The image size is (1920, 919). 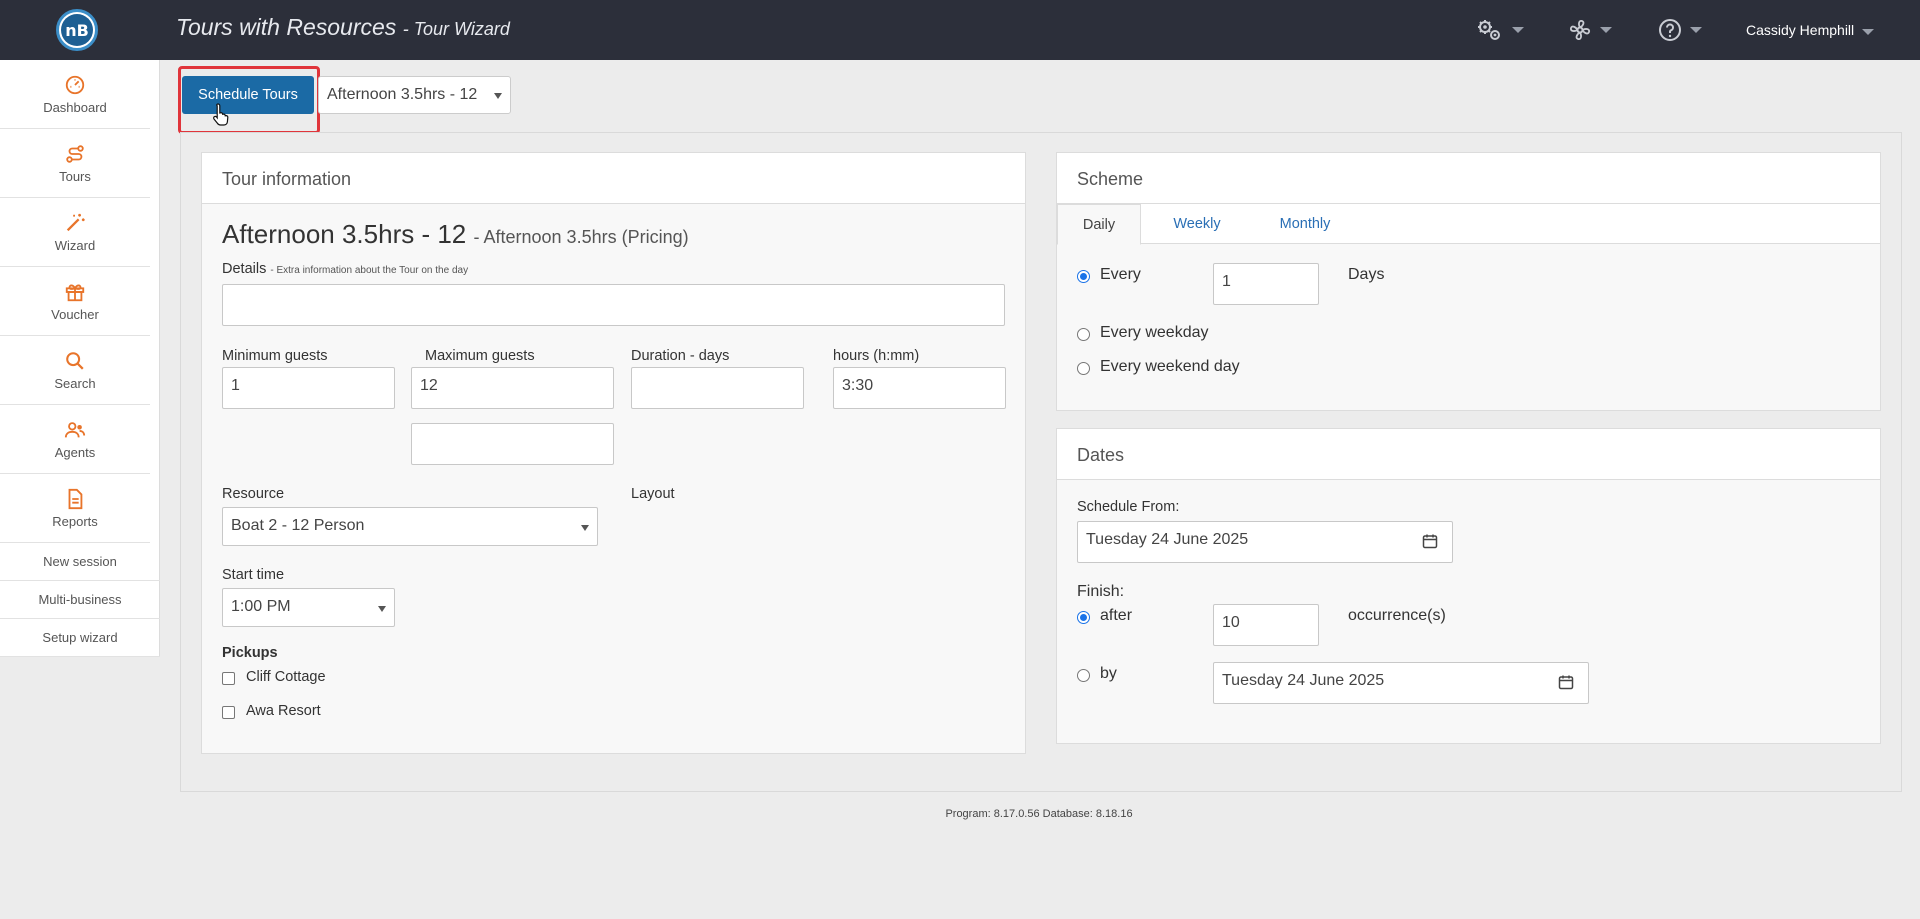 I want to click on sidebar-item-label: Reports, so click(x=75, y=521).